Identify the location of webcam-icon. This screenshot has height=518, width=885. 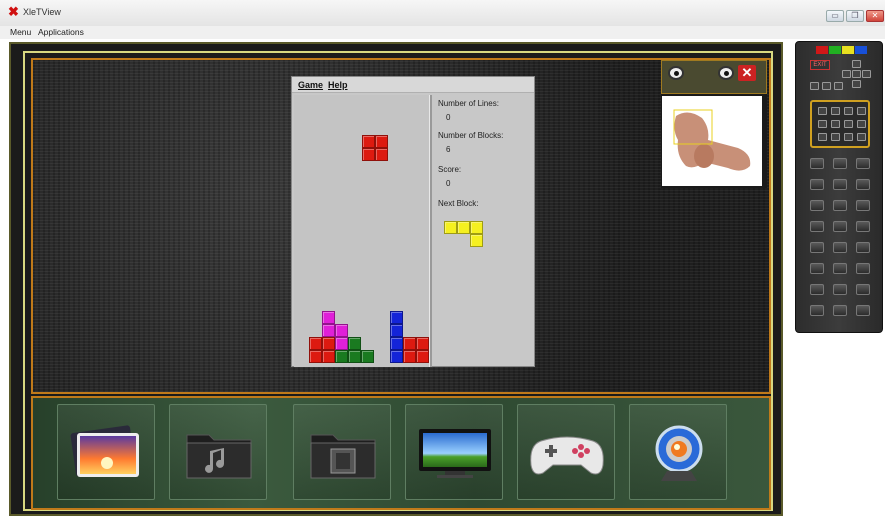
(679, 453).